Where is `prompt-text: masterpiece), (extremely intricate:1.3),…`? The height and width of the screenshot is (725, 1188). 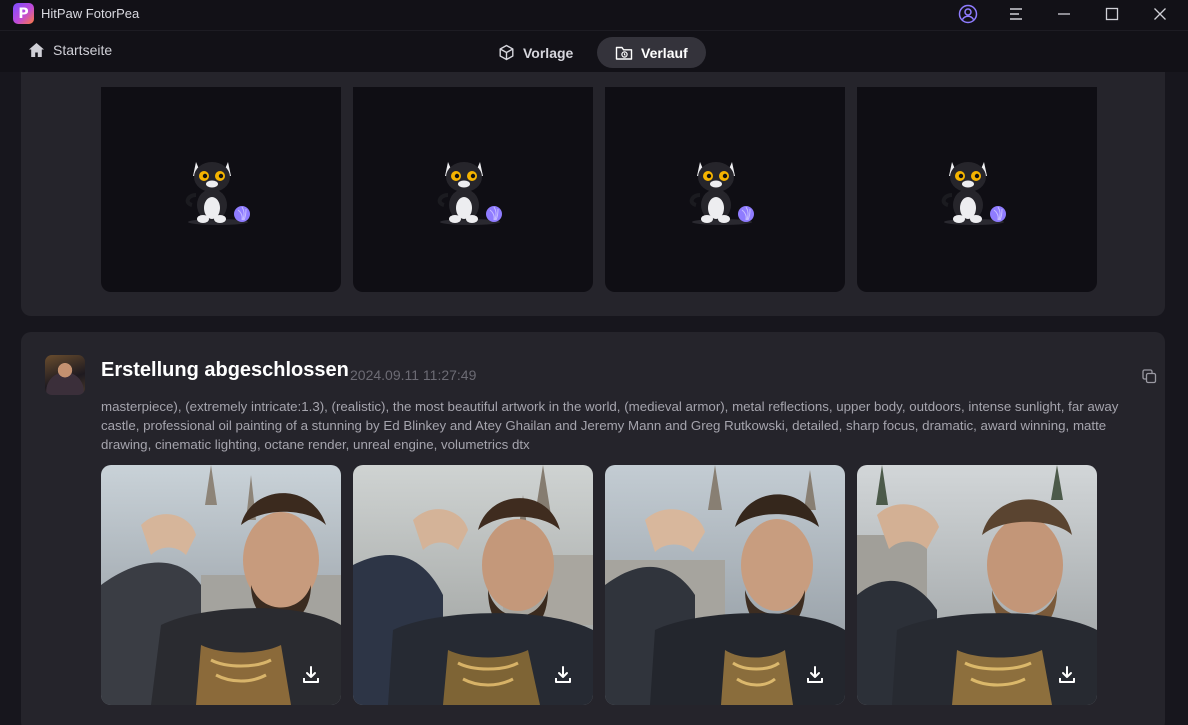
prompt-text: masterpiece), (extremely intricate:1.3),… is located at coordinates (610, 425).